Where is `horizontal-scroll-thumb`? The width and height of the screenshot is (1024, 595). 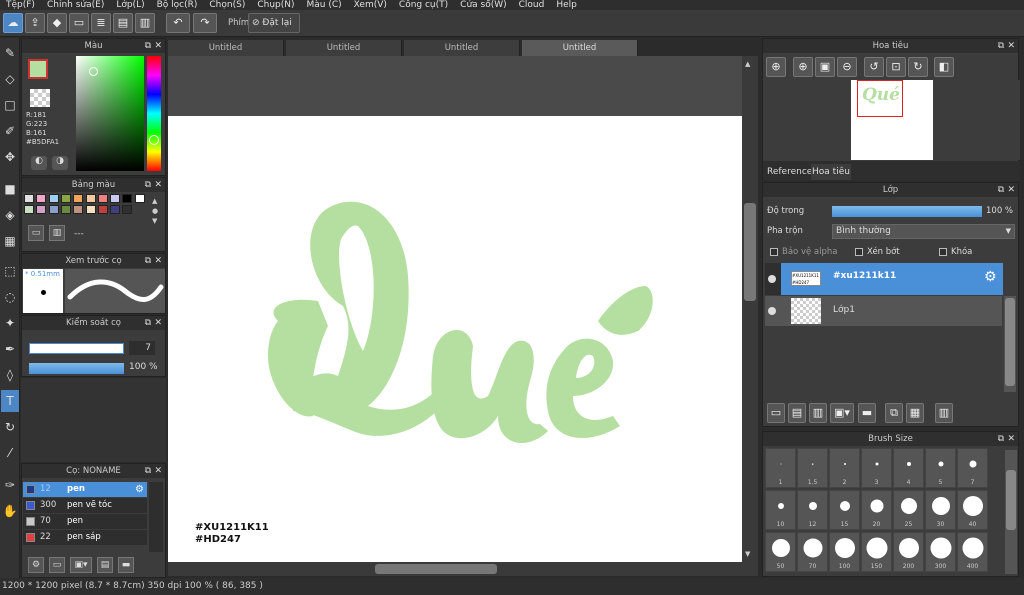 horizontal-scroll-thumb is located at coordinates (436, 569).